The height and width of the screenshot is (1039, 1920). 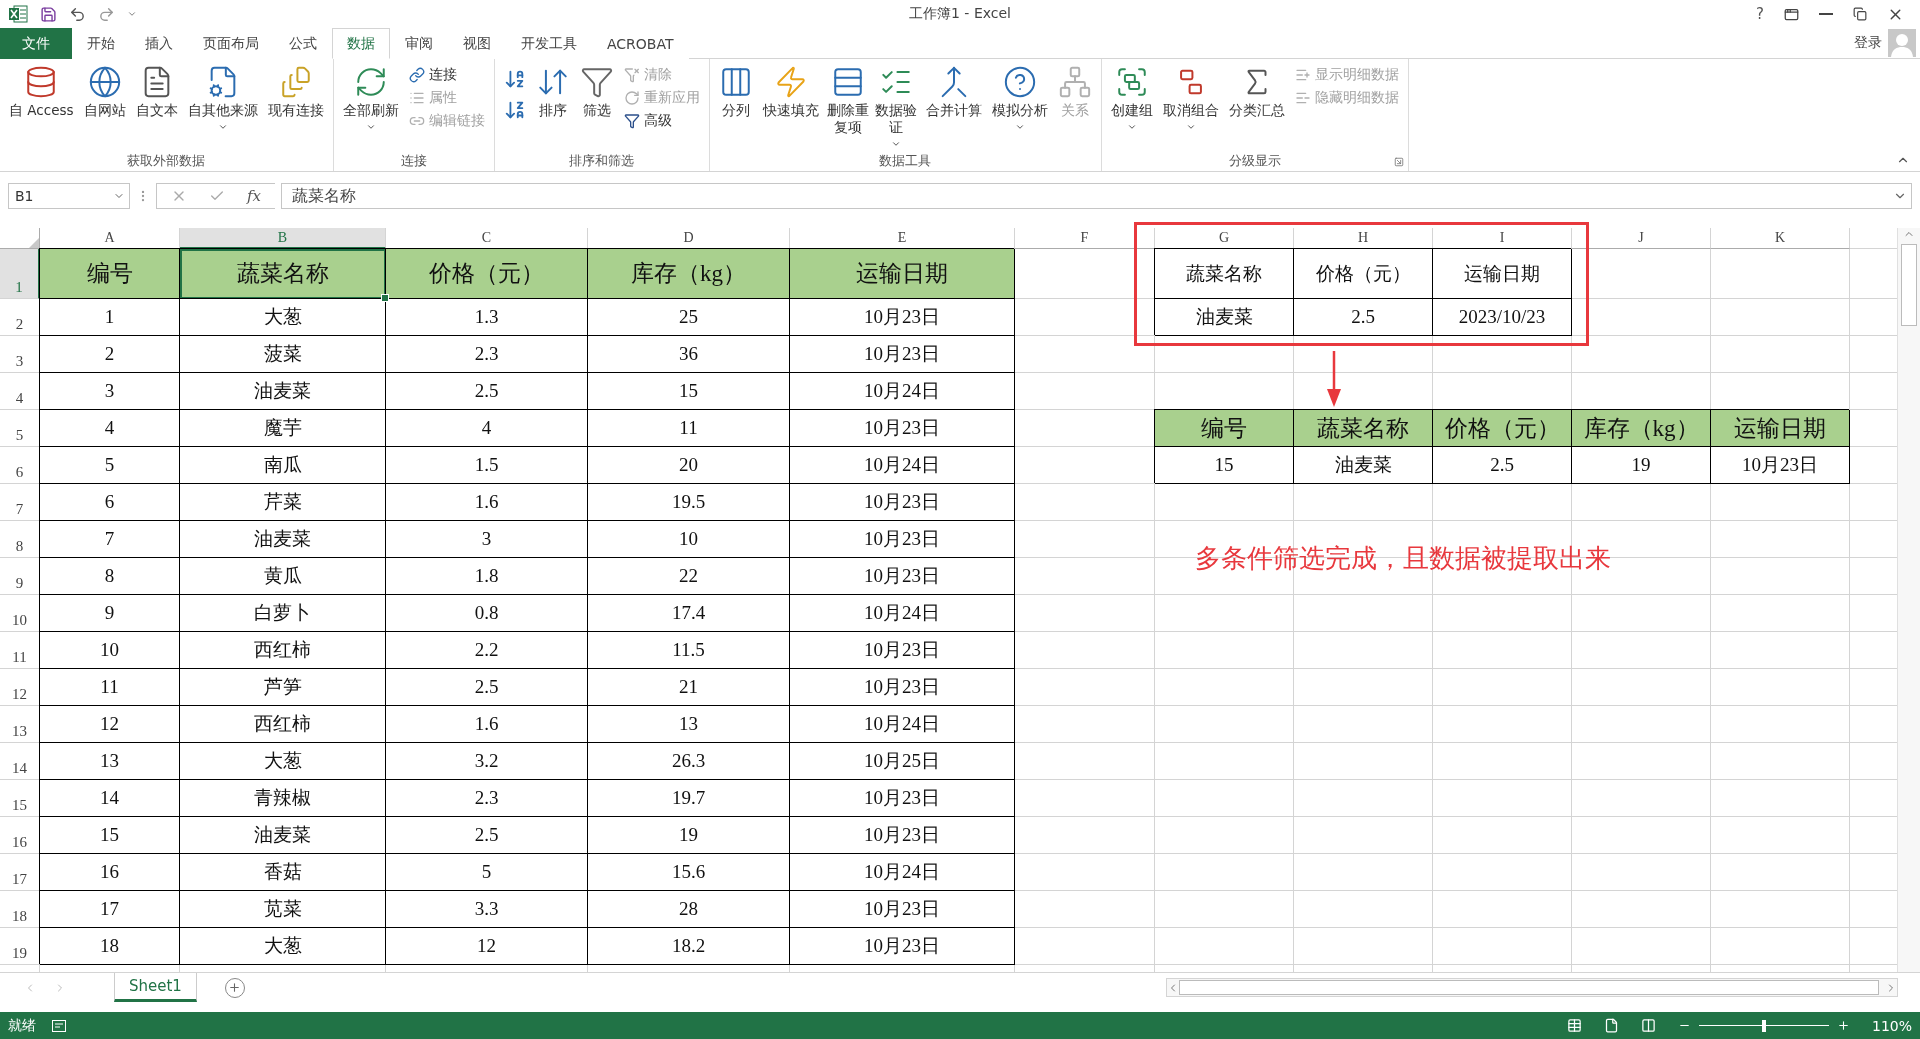 What do you see at coordinates (77, 14) in the screenshot?
I see `undo-icon` at bounding box center [77, 14].